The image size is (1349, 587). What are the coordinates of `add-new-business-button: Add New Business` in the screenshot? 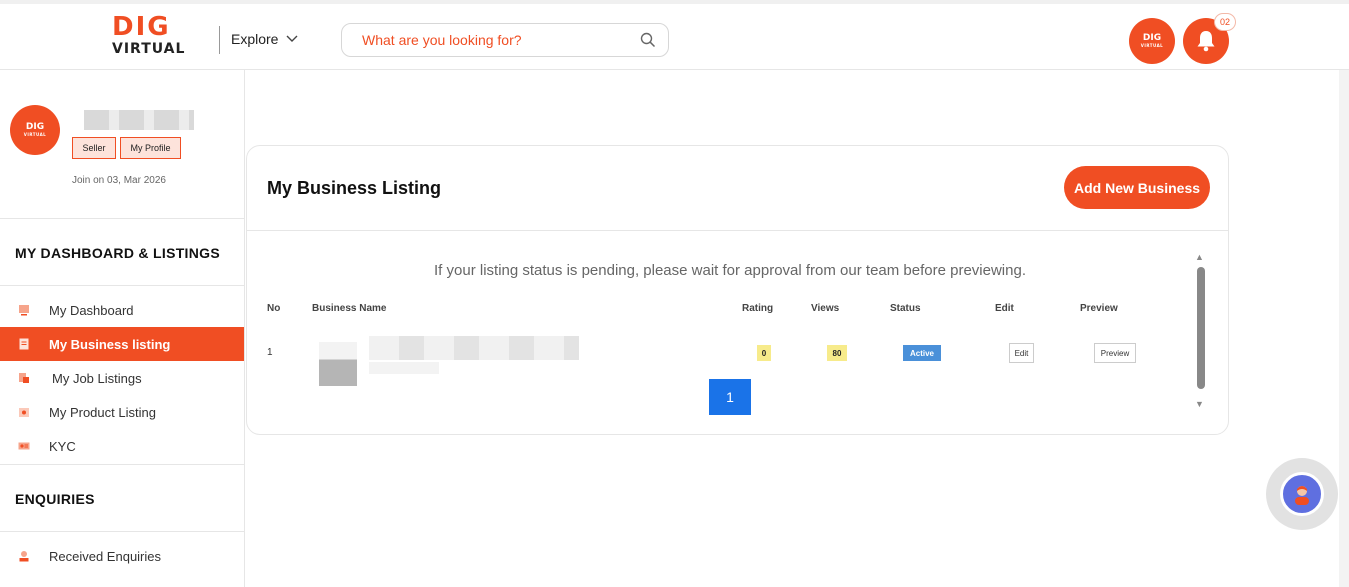 It's located at (1137, 187).